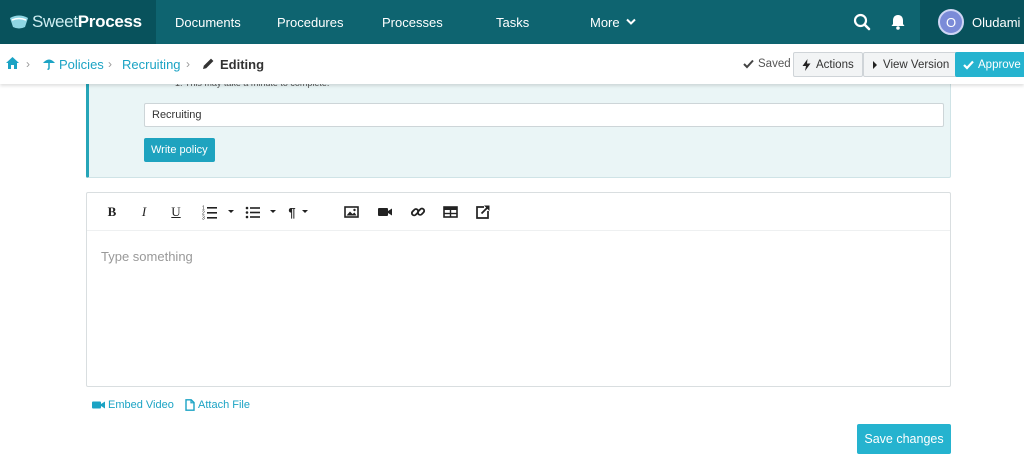 Image resolution: width=1024 pixels, height=473 pixels. Describe the element at coordinates (835, 64) in the screenshot. I see `actions-label: Actions` at that location.